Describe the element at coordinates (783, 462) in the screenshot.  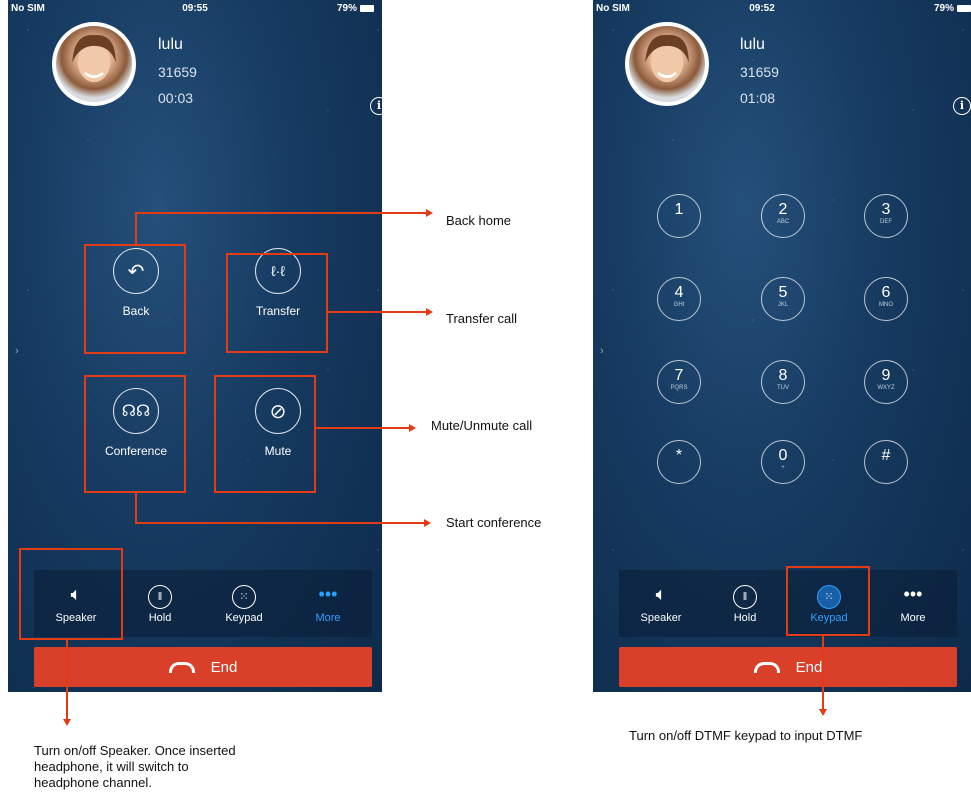
I see `keypad-key: 0 +` at that location.